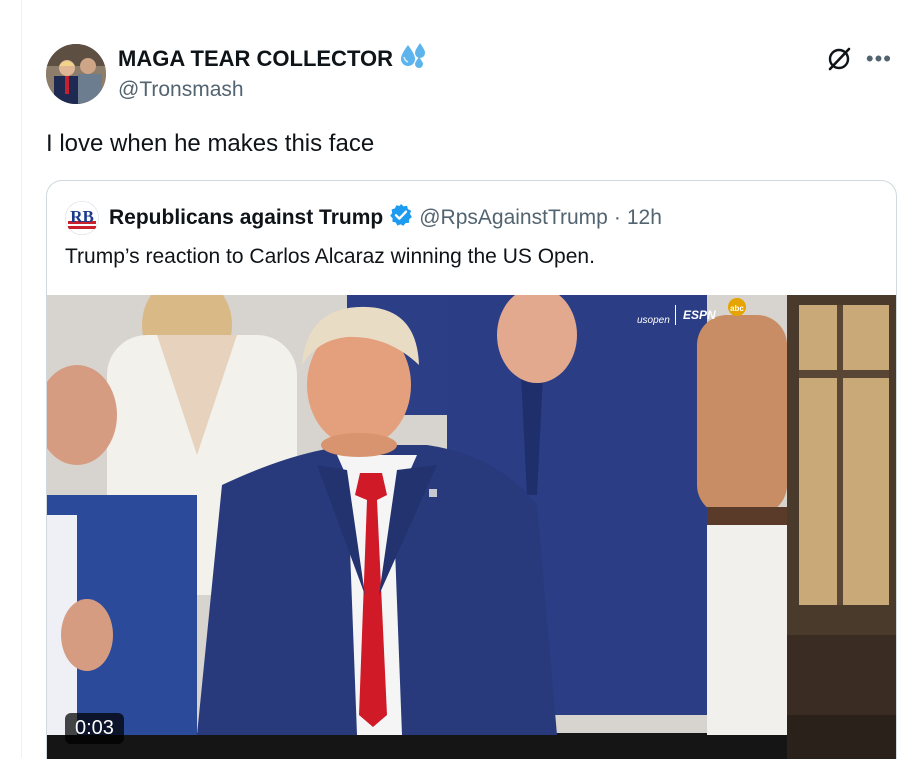 The height and width of the screenshot is (759, 910). What do you see at coordinates (859, 59) in the screenshot?
I see `tweet-actions-top: •••` at bounding box center [859, 59].